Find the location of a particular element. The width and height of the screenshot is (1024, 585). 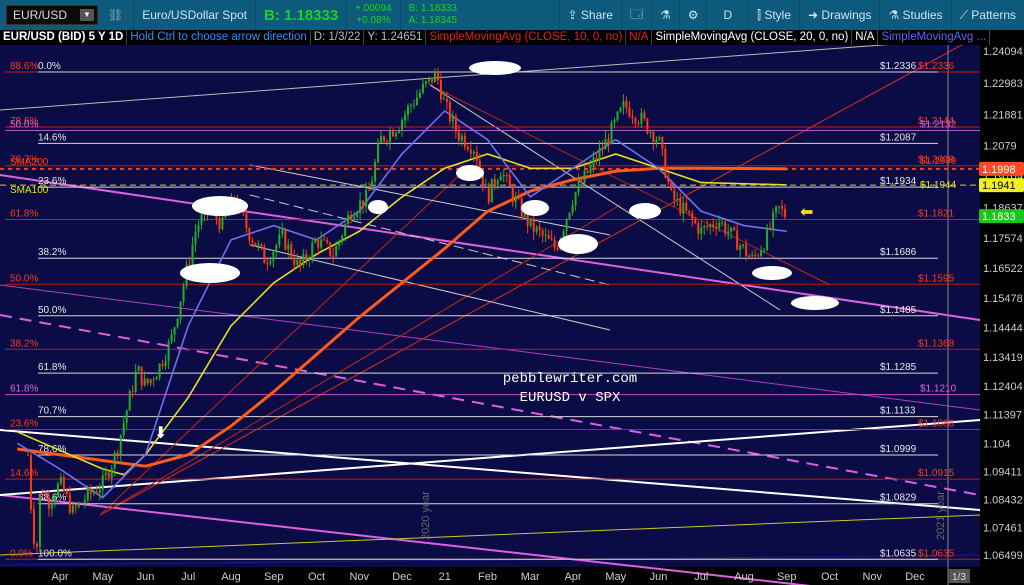

gear-icon: ⚙ is located at coordinates (693, 15).